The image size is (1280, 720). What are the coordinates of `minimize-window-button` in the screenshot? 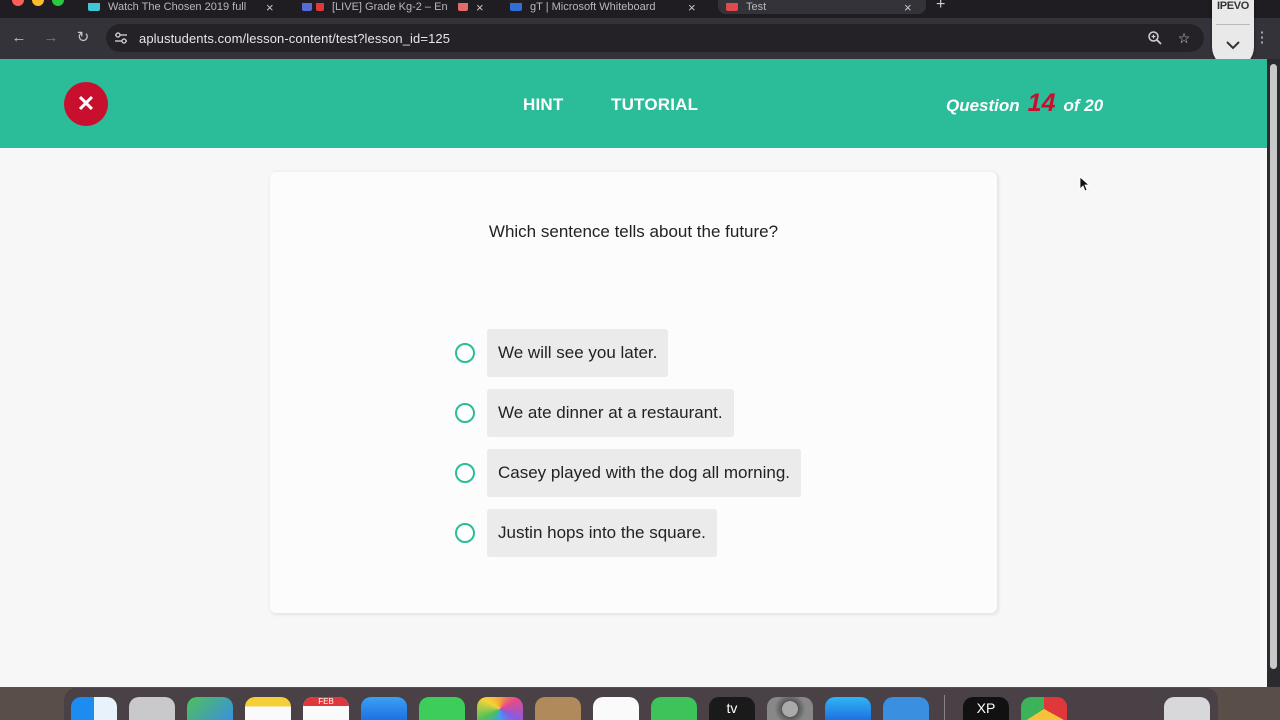 It's located at (38, 3).